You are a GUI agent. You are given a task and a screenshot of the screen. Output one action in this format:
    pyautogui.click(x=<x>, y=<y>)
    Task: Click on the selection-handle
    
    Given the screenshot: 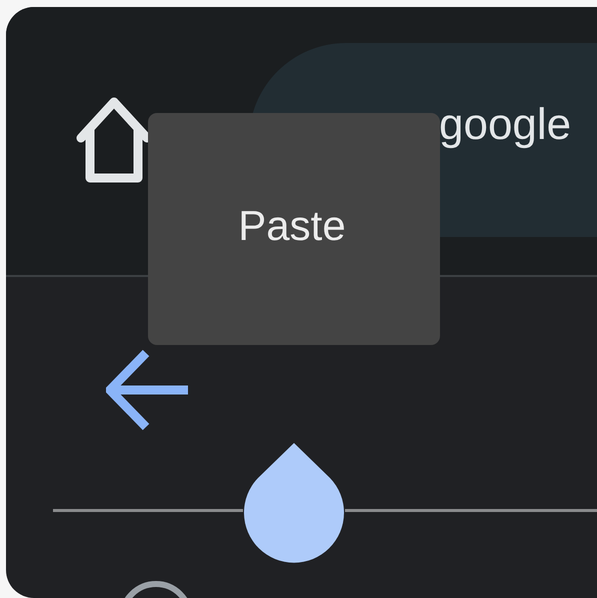 What is the action you would take?
    pyautogui.click(x=294, y=503)
    